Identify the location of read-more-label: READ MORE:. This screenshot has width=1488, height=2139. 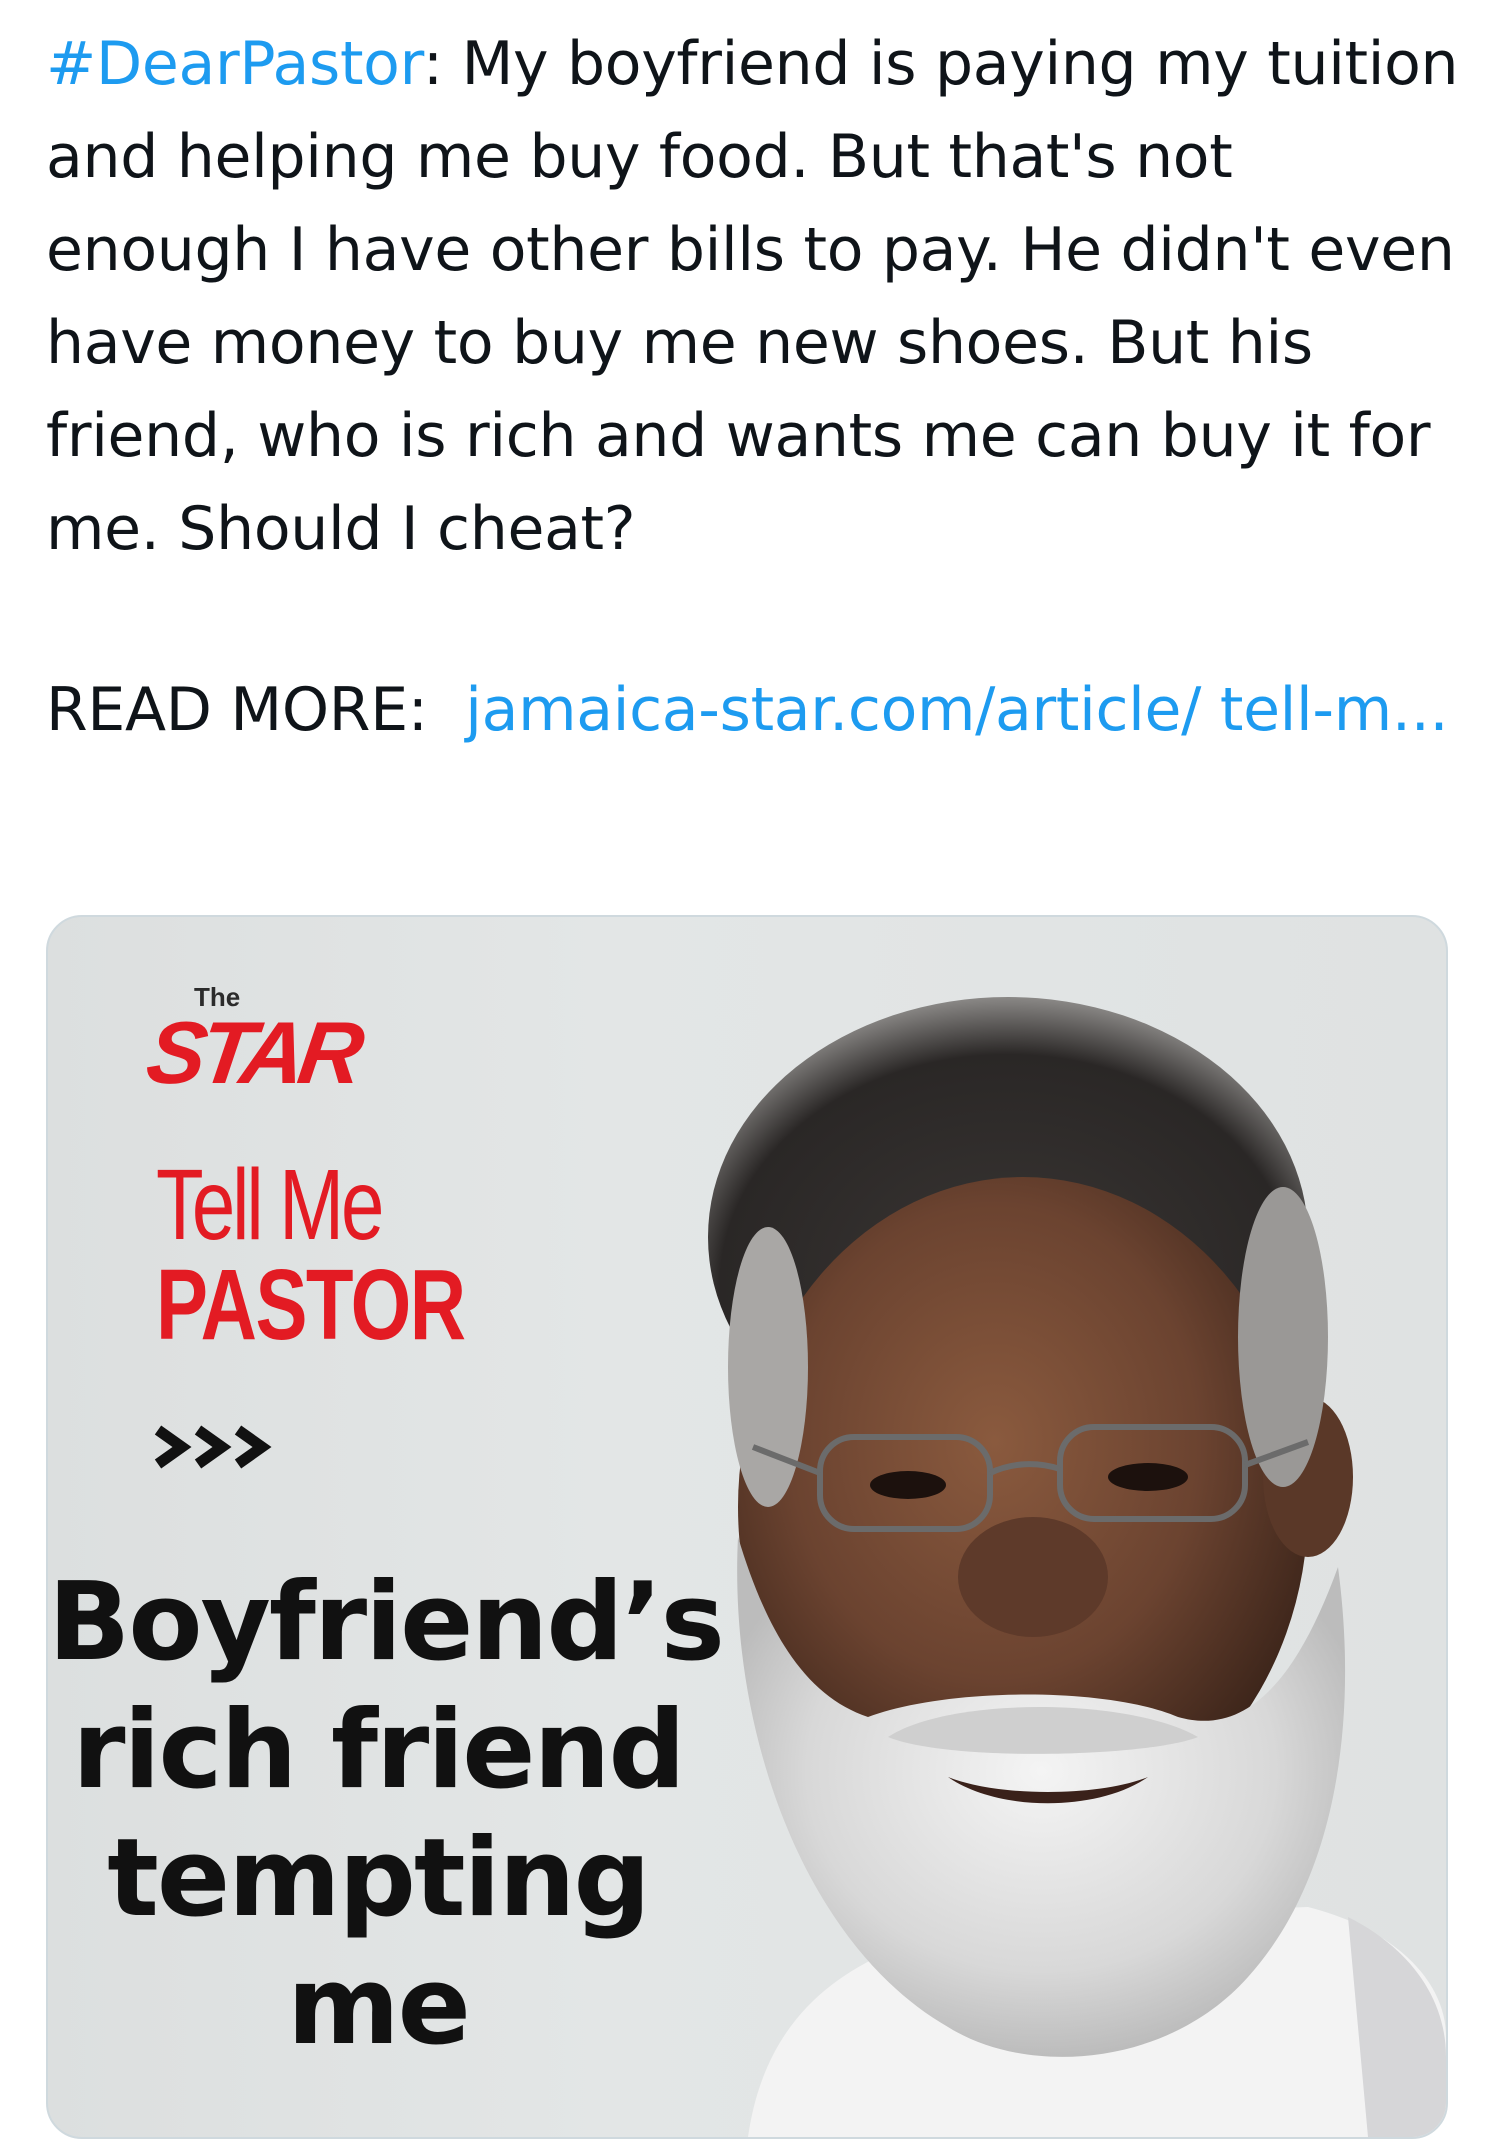
(237, 710).